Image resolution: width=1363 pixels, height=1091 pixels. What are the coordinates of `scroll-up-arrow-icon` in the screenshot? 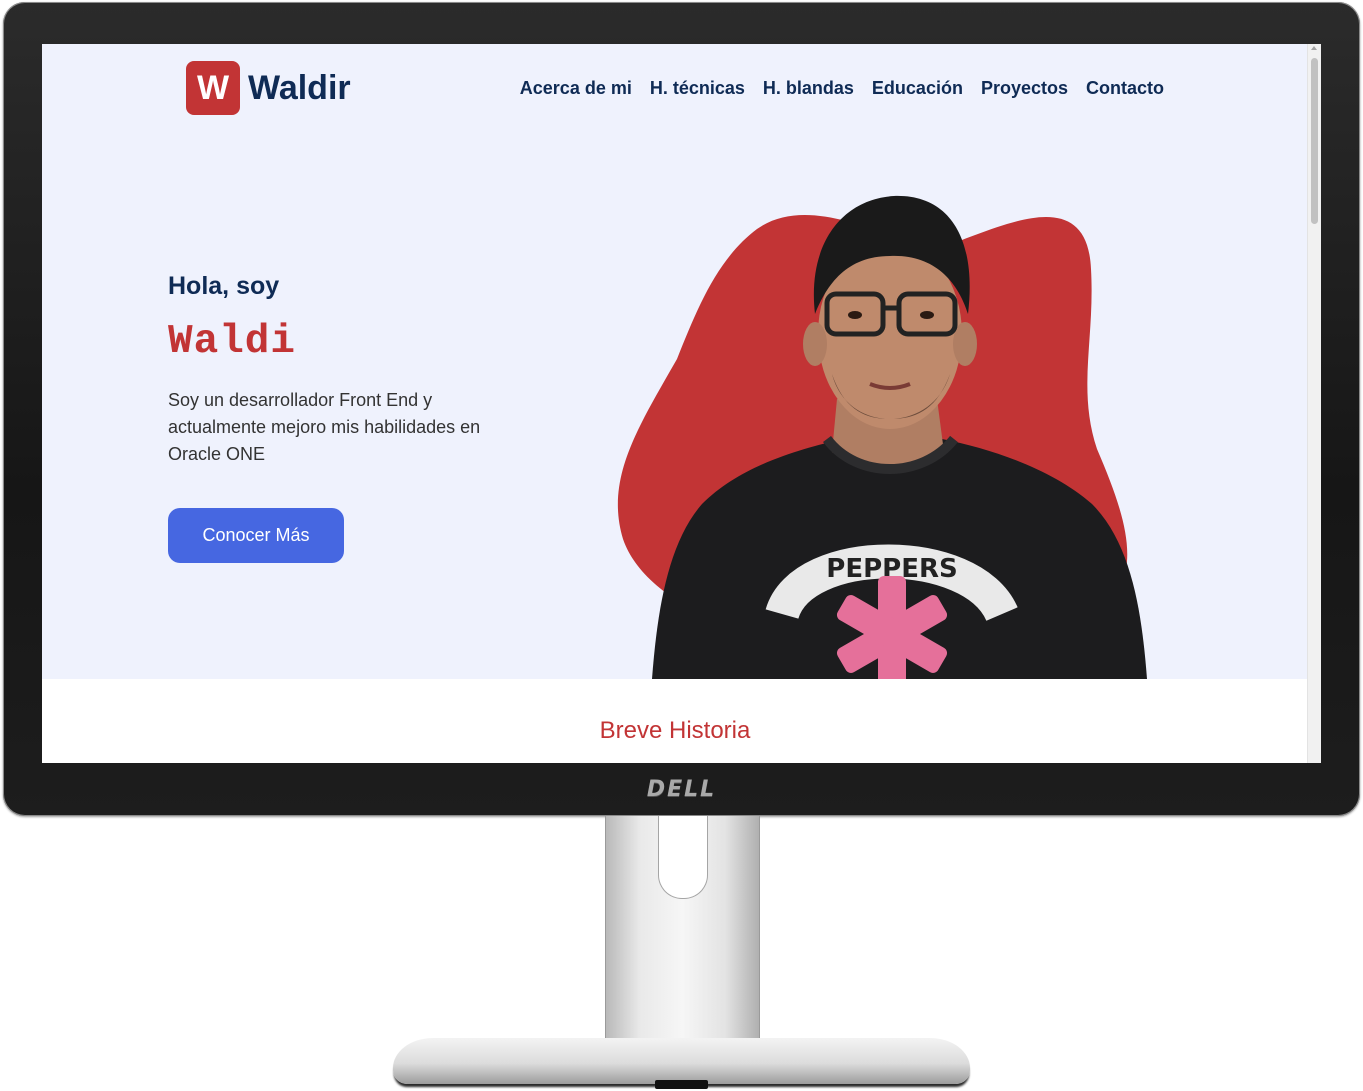 It's located at (1314, 48).